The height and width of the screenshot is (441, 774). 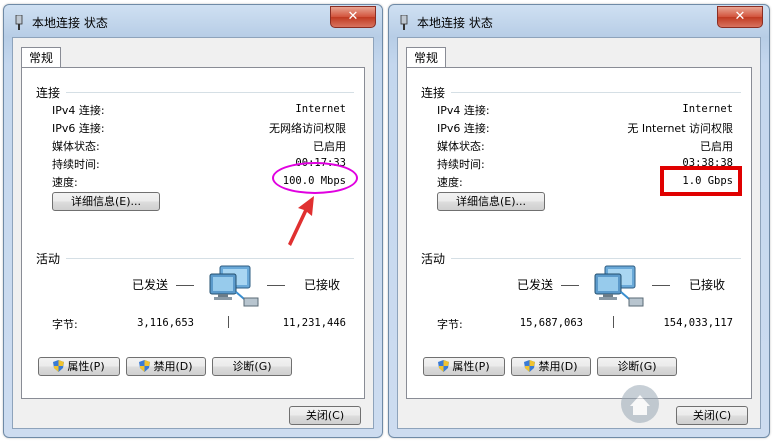 I want to click on ipv6-value: 无 Internet 访问权限, so click(x=680, y=128).